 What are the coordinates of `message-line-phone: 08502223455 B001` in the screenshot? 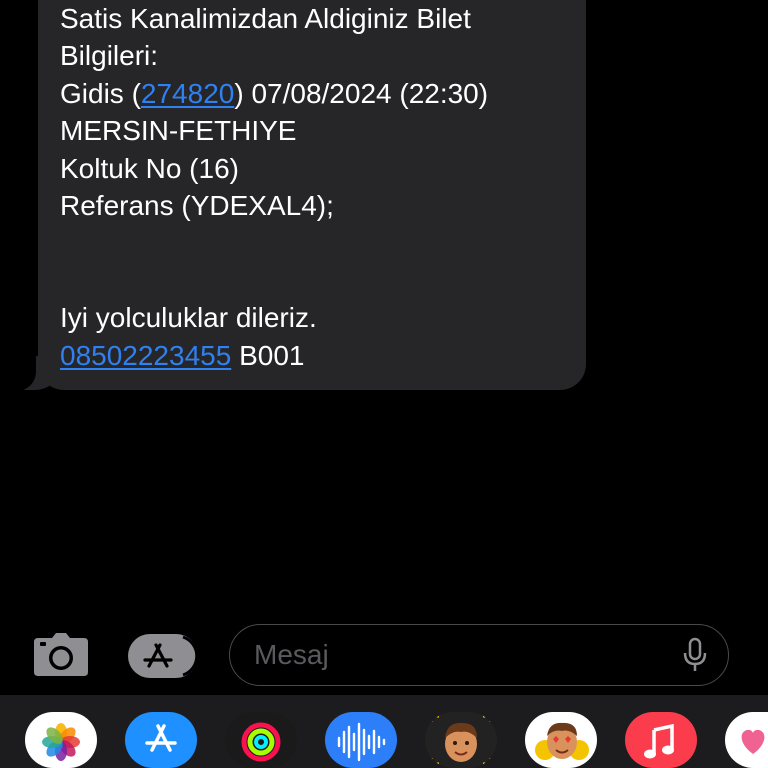 It's located at (315, 355).